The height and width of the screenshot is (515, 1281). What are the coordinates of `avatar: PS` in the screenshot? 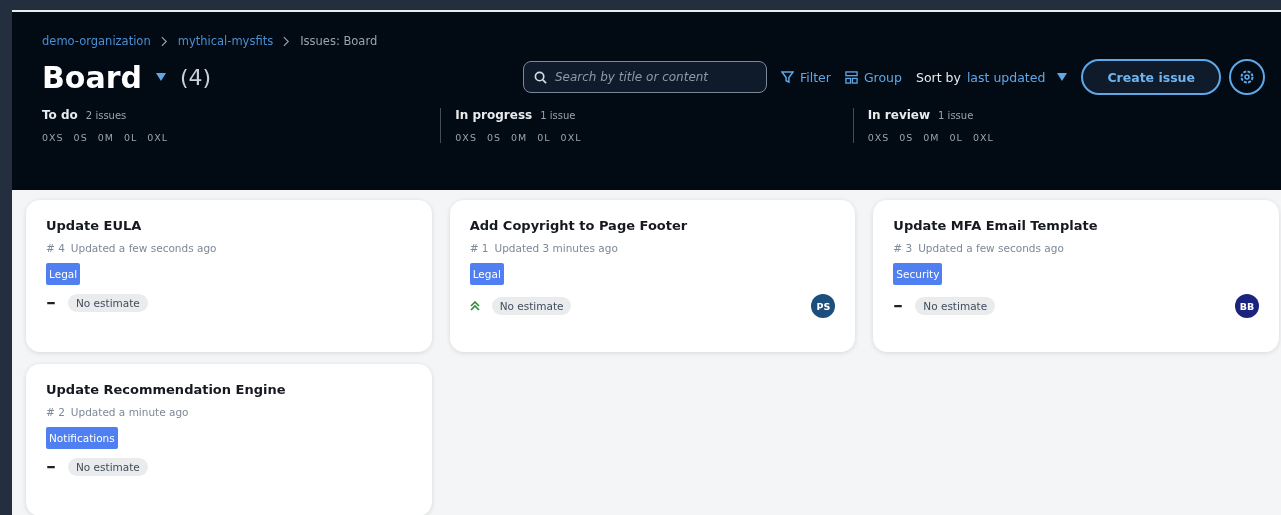 It's located at (823, 306).